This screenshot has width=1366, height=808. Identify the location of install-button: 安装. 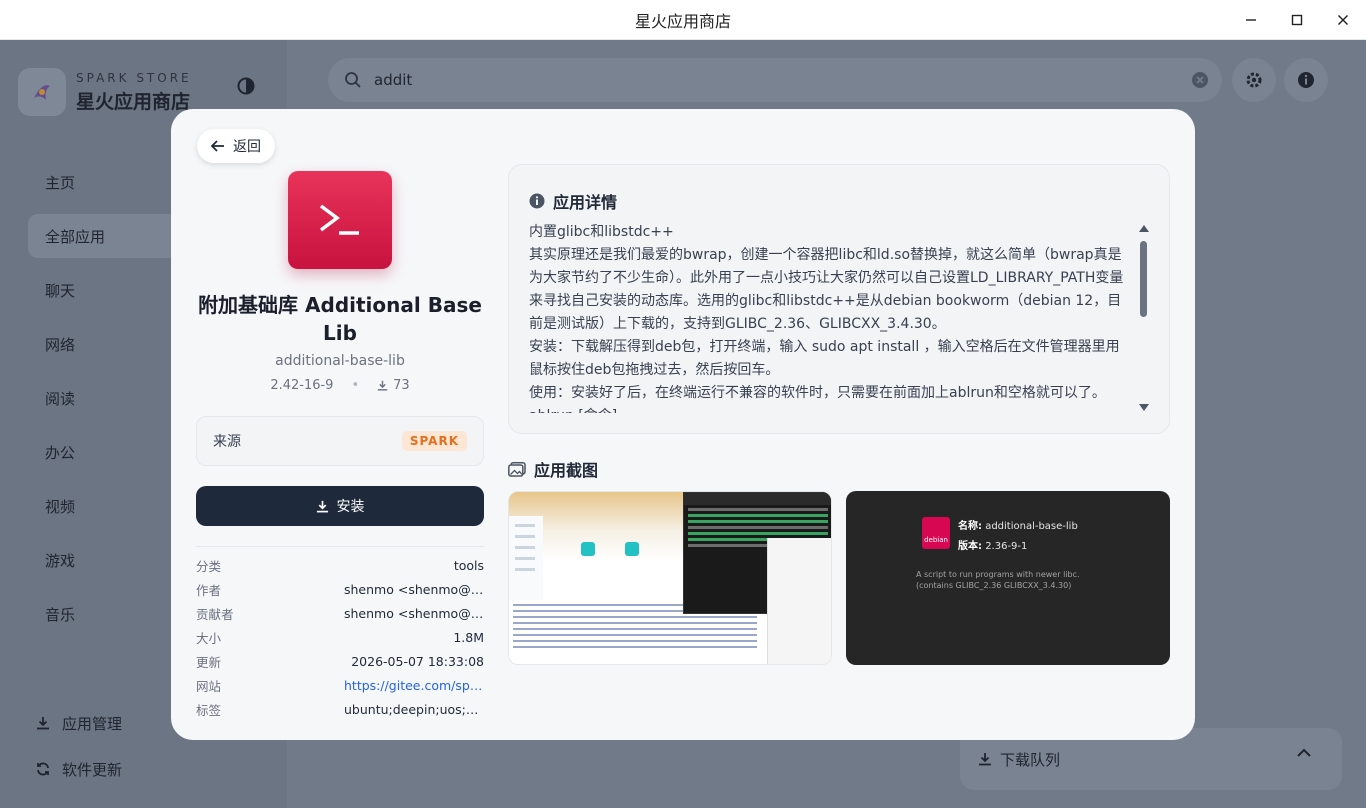
(340, 506).